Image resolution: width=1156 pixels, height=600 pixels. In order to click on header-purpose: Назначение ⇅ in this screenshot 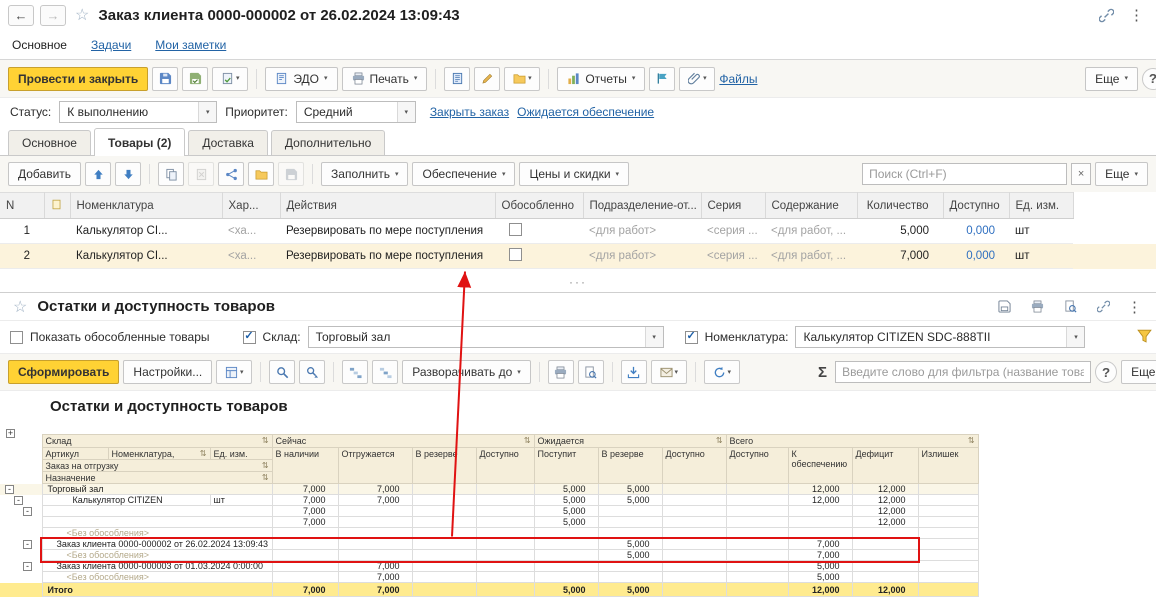, I will do `click(157, 477)`.